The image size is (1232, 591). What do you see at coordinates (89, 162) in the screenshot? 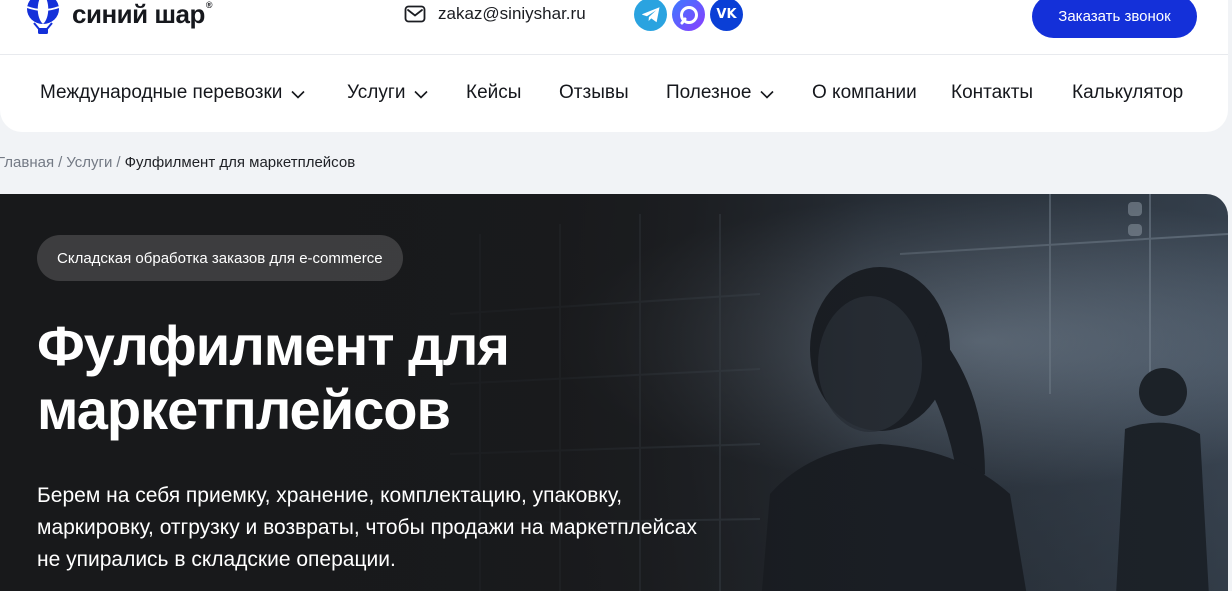
I see `breadcrumb-services: Услуги` at bounding box center [89, 162].